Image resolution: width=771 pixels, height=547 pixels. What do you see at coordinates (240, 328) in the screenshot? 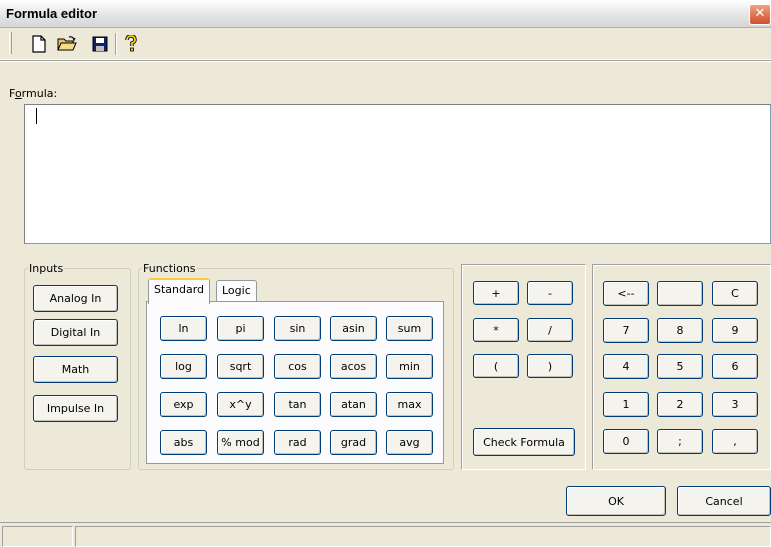
I see `fn-pi-button: pi` at bounding box center [240, 328].